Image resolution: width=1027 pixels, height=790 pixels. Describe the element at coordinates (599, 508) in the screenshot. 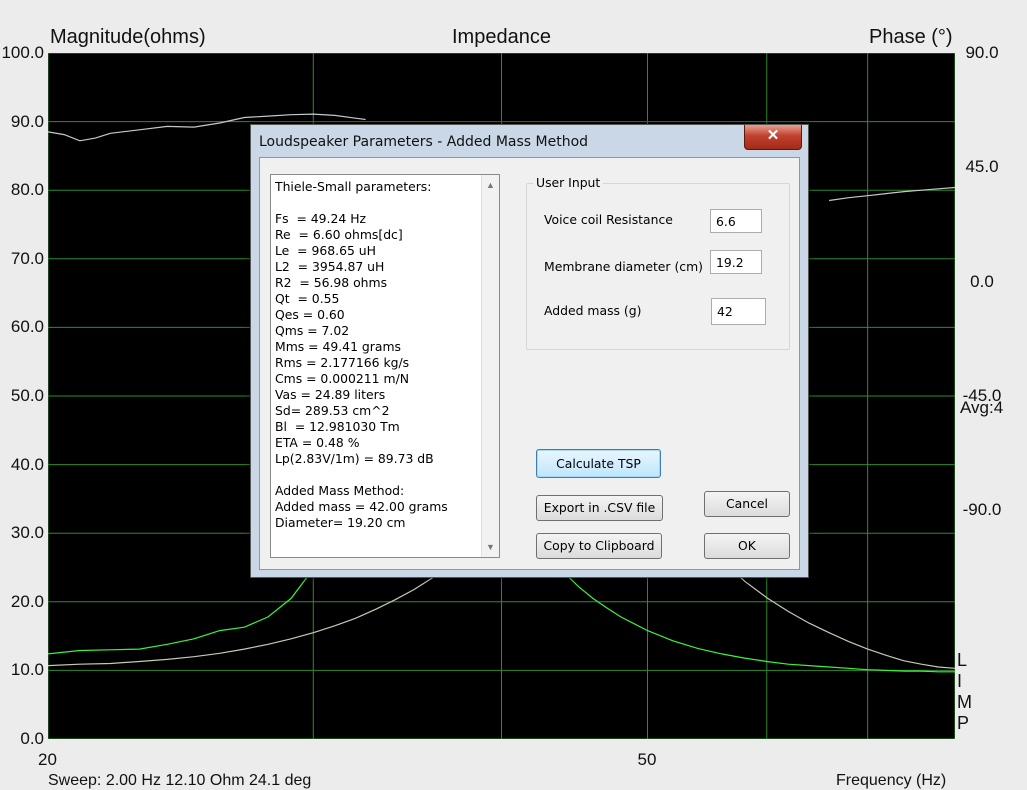

I see `export-csv-button: Export in .CSV file` at that location.